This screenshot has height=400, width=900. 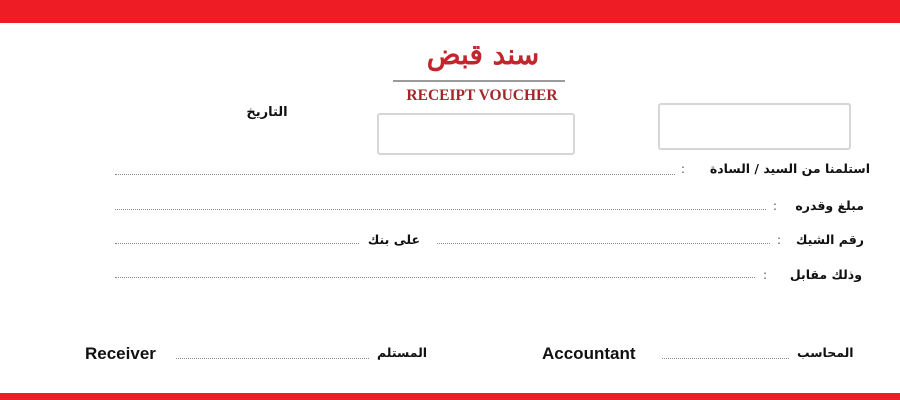 I want to click on amount-input-box, so click(x=754, y=126).